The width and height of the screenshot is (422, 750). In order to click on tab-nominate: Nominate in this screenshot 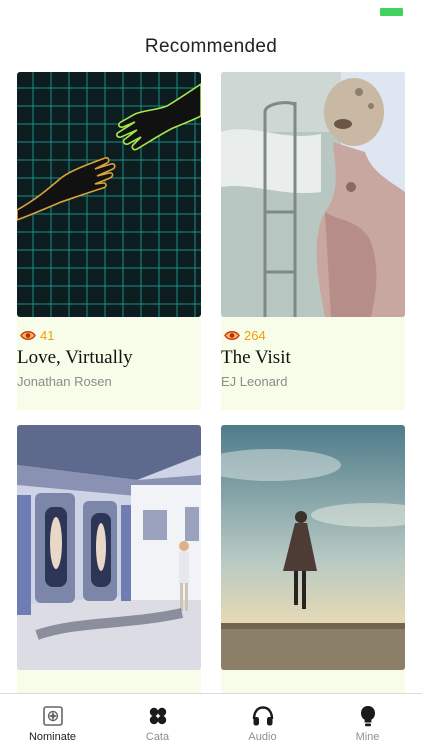, I will do `click(52, 722)`.